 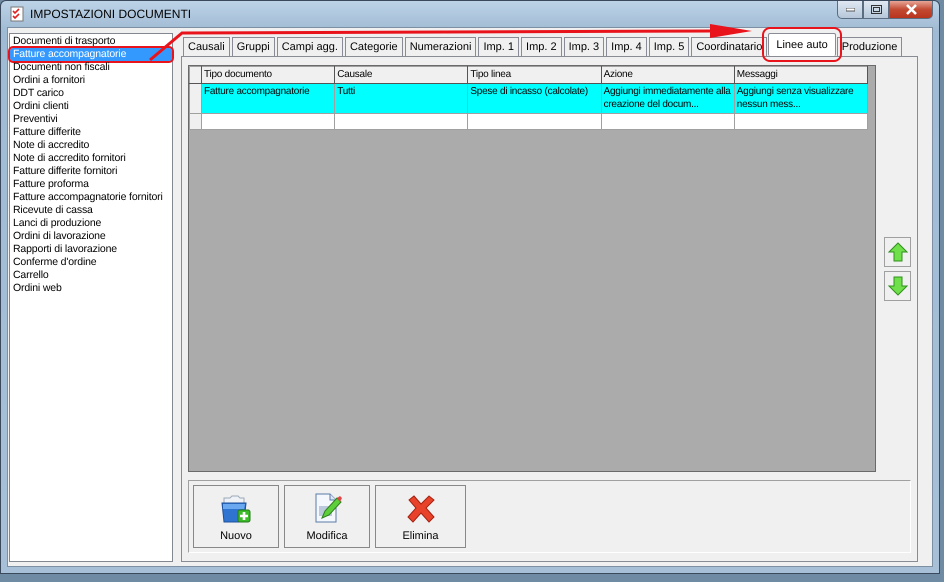 I want to click on tab: Imp. 5, so click(x=669, y=46).